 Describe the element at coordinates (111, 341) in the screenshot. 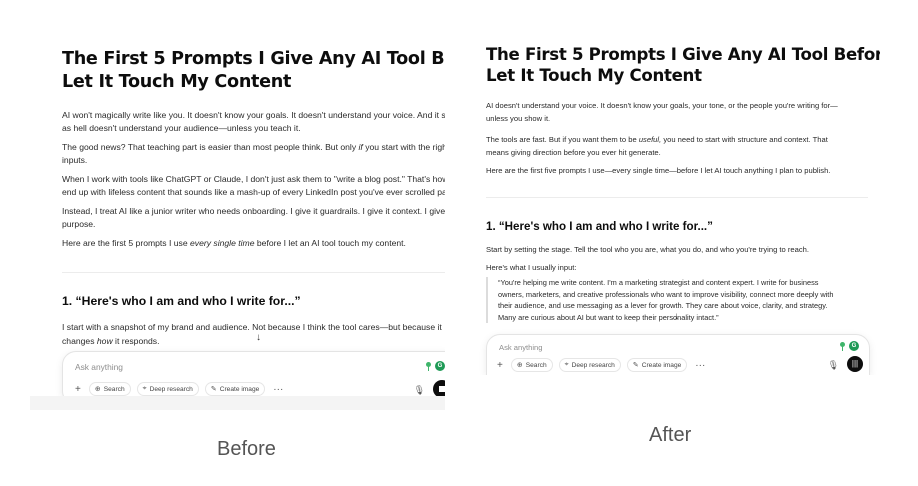

I see `paragraph-line: changes how it responds.` at that location.